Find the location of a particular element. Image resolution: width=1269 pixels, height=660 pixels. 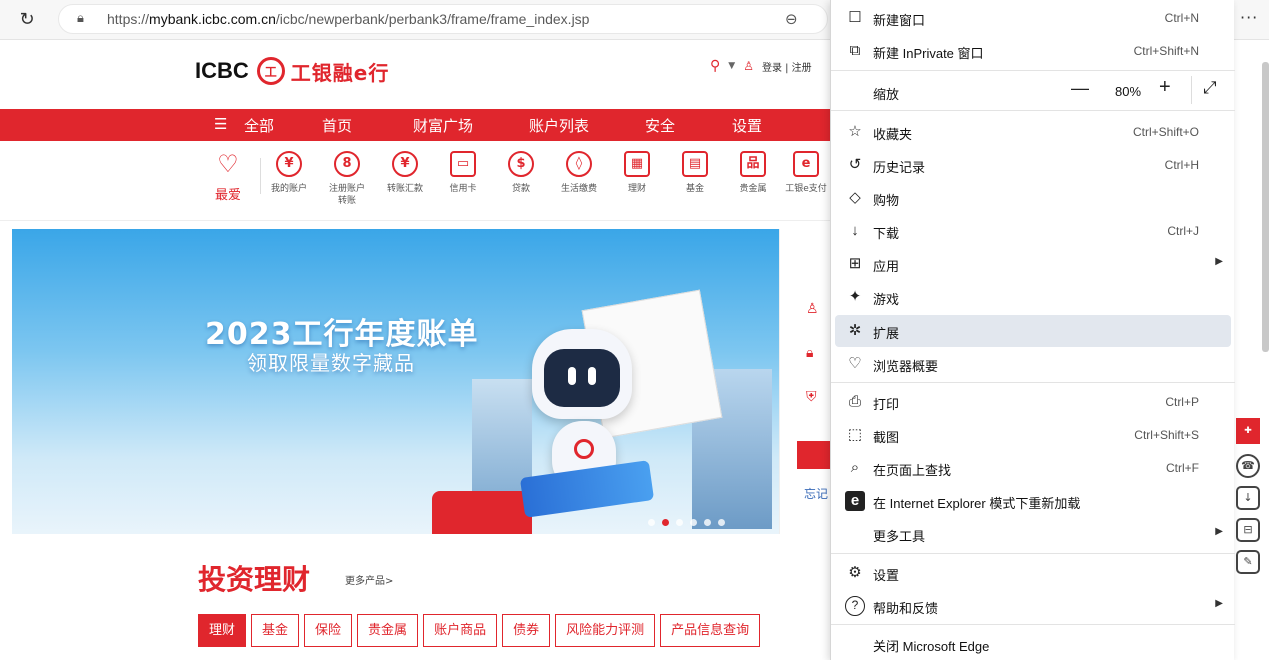

carousel-dots is located at coordinates (686, 522).